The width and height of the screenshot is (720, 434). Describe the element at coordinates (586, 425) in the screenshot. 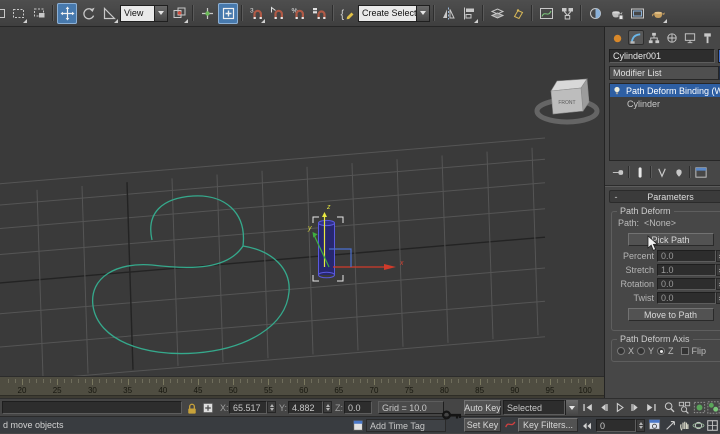

I see `key-mode-toggle-button` at that location.